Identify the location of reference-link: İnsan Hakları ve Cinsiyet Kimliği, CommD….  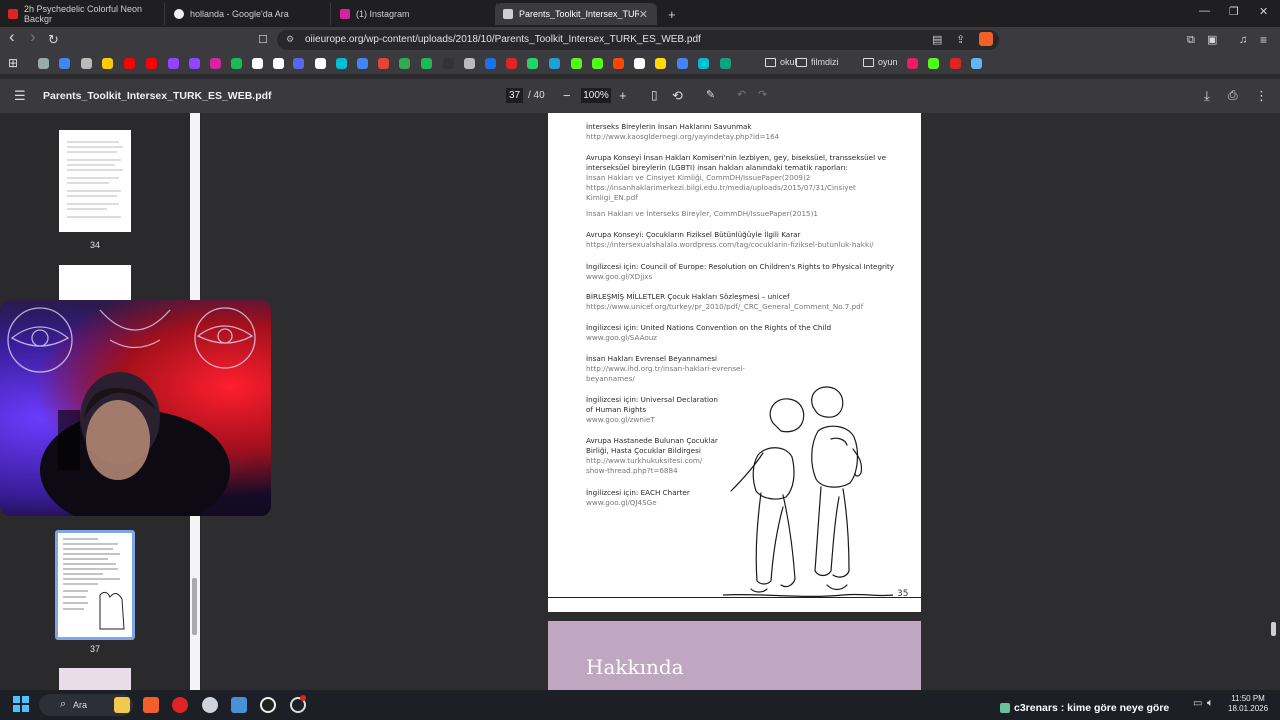
(741, 178).